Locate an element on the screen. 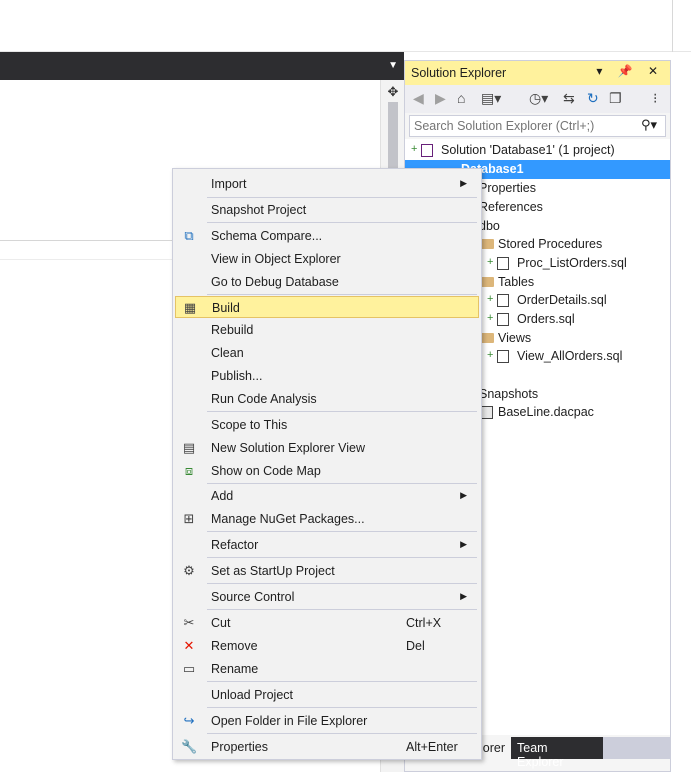 Image resolution: width=691 pixels, height=772 pixels. menu-item-label: Set as StartUp Project is located at coordinates (273, 571).